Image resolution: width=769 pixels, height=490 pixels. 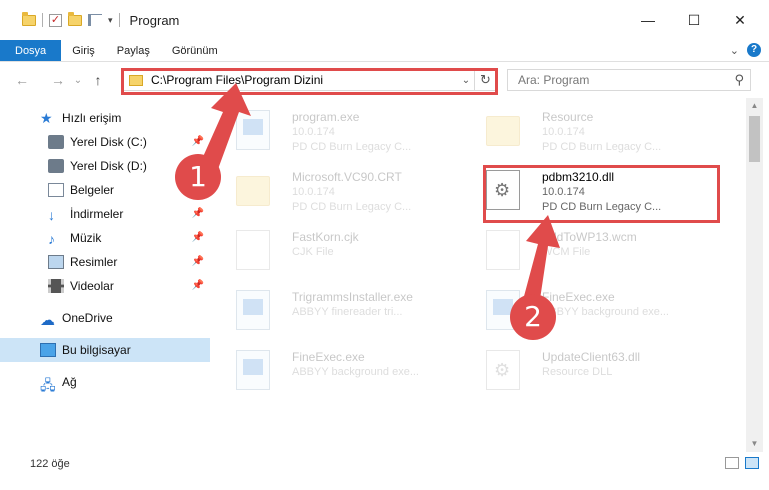 I want to click on address-path: C:\Program Files\Program Dizini, so click(x=304, y=80).